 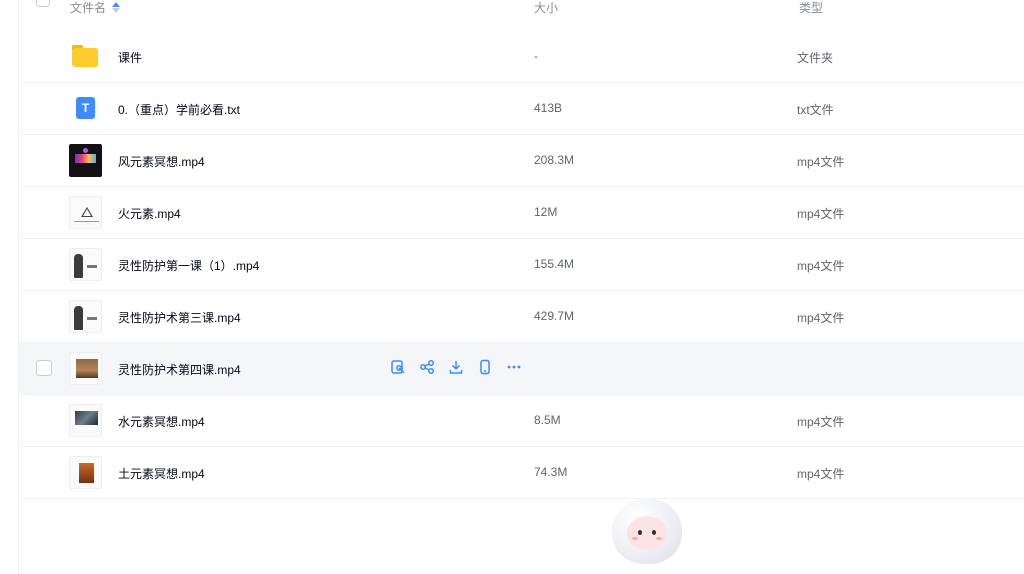 What do you see at coordinates (536, 56) in the screenshot?
I see `file-size: -` at bounding box center [536, 56].